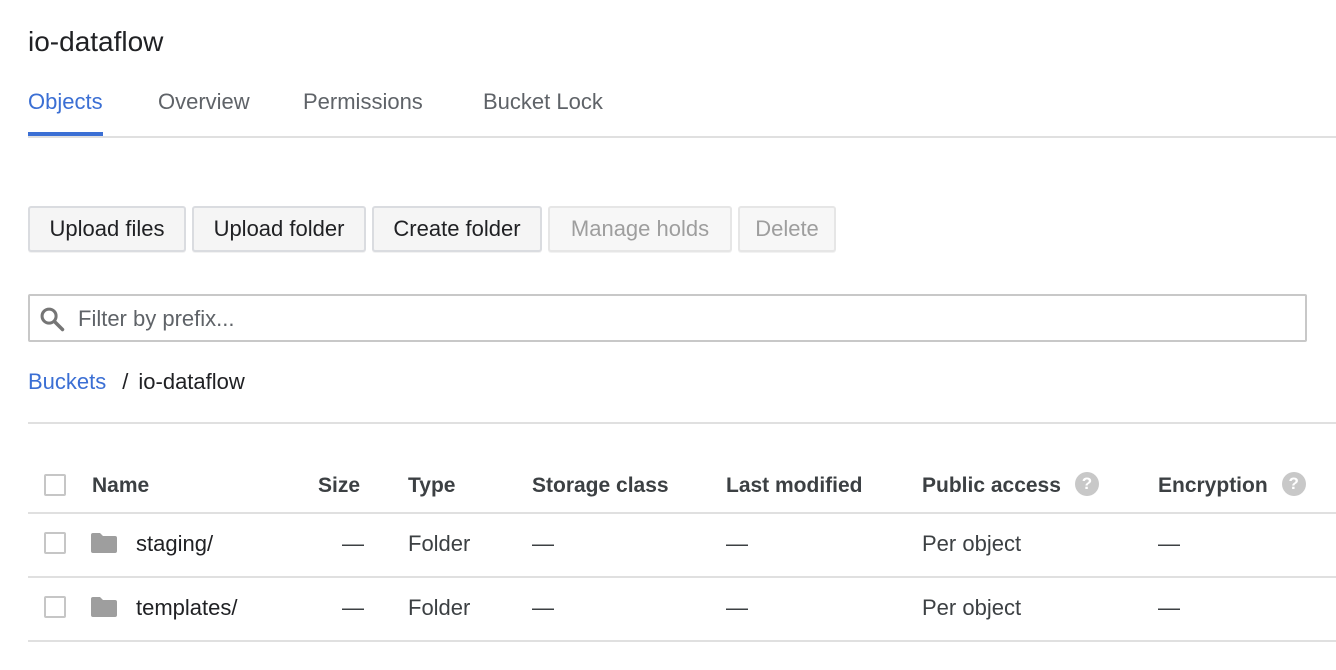  I want to click on page-title: io-dataflow, so click(96, 41).